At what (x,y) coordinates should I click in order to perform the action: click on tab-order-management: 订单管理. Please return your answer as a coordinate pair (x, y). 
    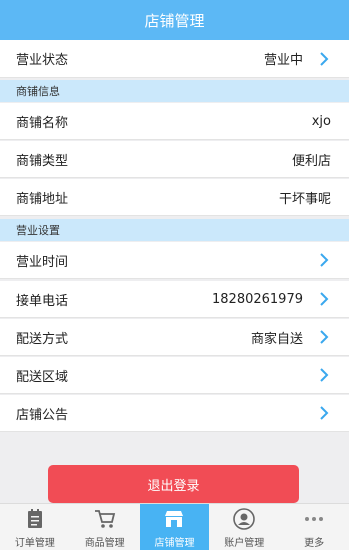
    Looking at the image, I should click on (35, 527).